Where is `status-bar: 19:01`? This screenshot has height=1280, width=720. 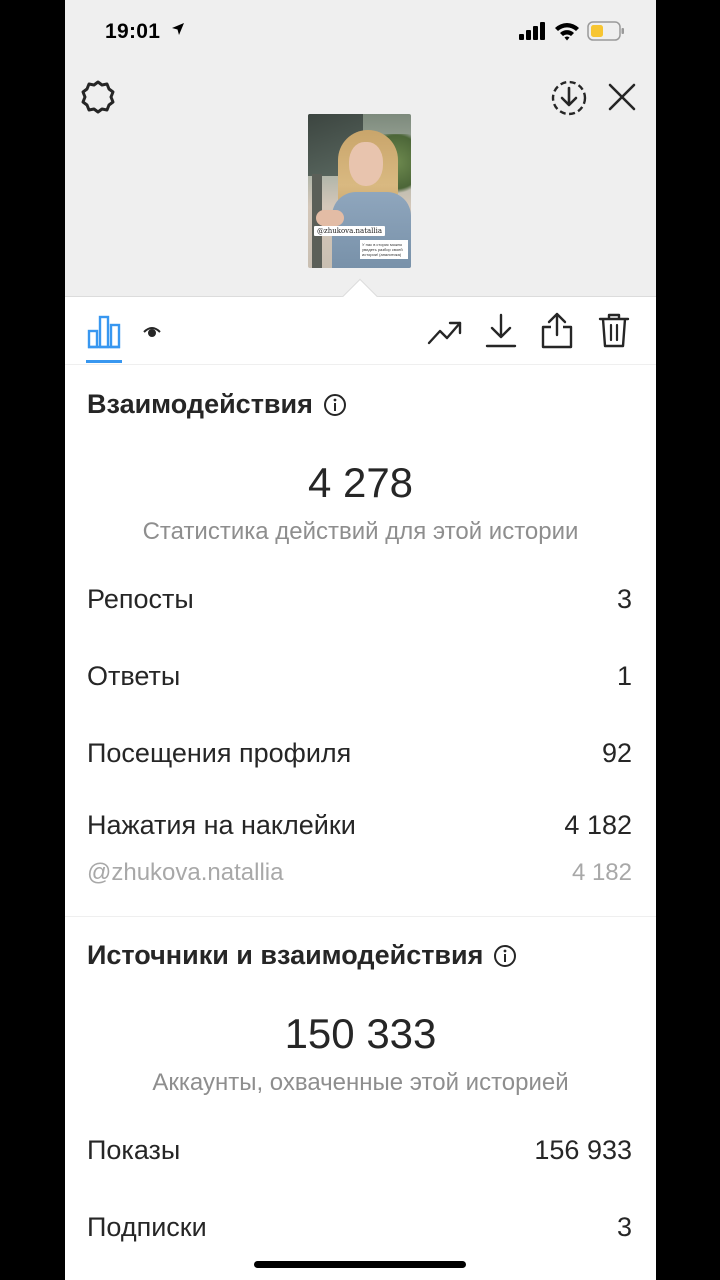 status-bar: 19:01 is located at coordinates (360, 32).